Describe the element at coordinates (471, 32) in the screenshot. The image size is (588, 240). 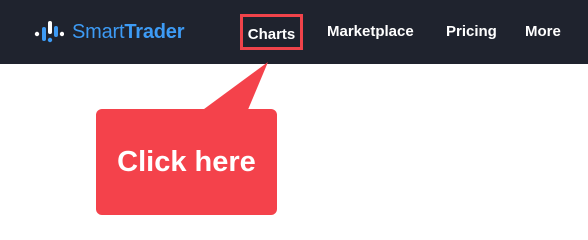
I see `nav-item-pricing: Pricing` at that location.